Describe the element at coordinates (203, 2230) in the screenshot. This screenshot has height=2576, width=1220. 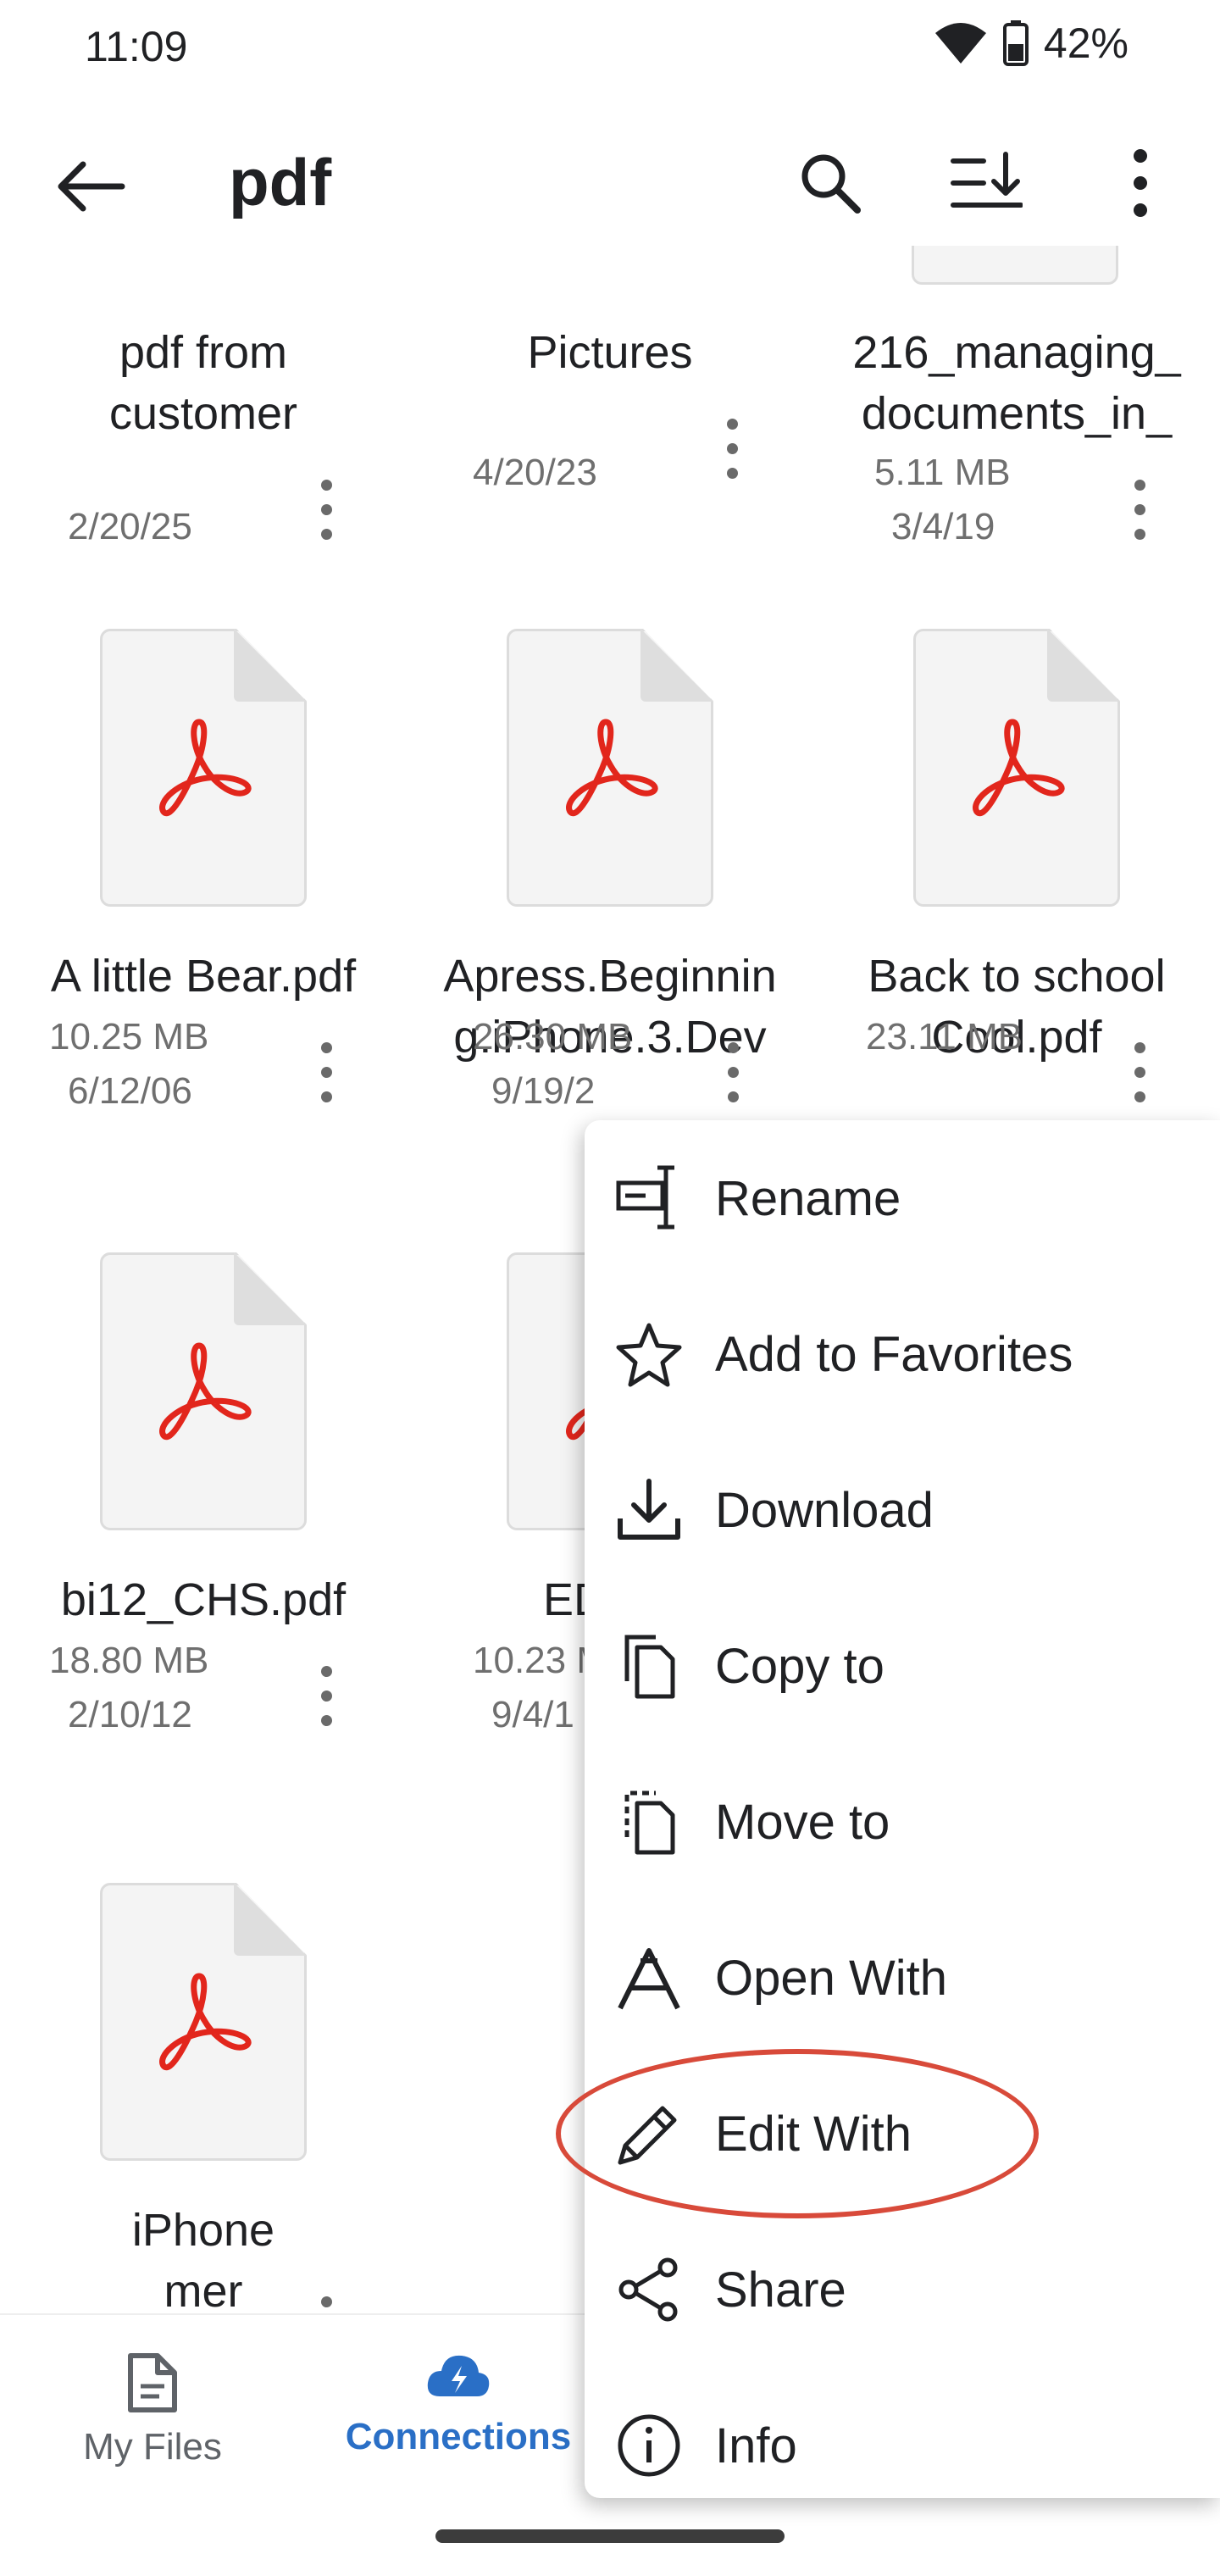
I see `file-name: iPhone` at that location.